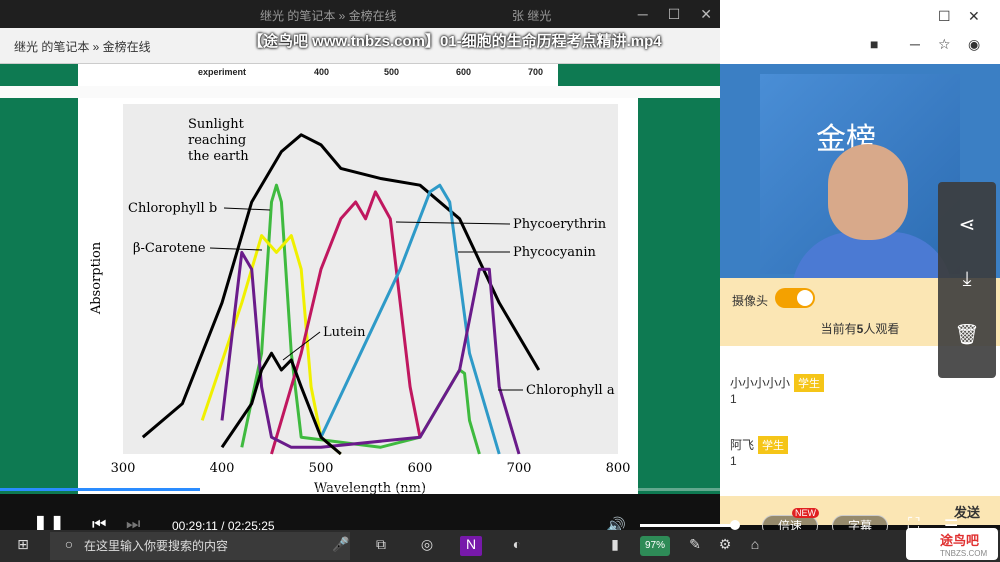 The image size is (1000, 562). I want to click on tray-icon: ⌂, so click(755, 546).